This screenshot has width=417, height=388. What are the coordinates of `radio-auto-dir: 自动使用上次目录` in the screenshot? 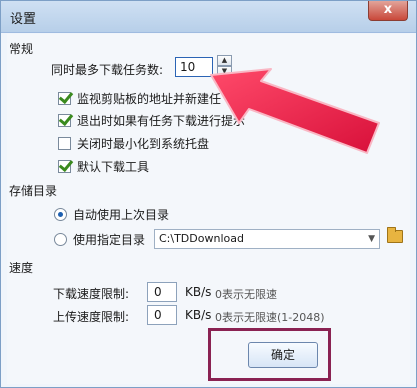 It's located at (111, 214).